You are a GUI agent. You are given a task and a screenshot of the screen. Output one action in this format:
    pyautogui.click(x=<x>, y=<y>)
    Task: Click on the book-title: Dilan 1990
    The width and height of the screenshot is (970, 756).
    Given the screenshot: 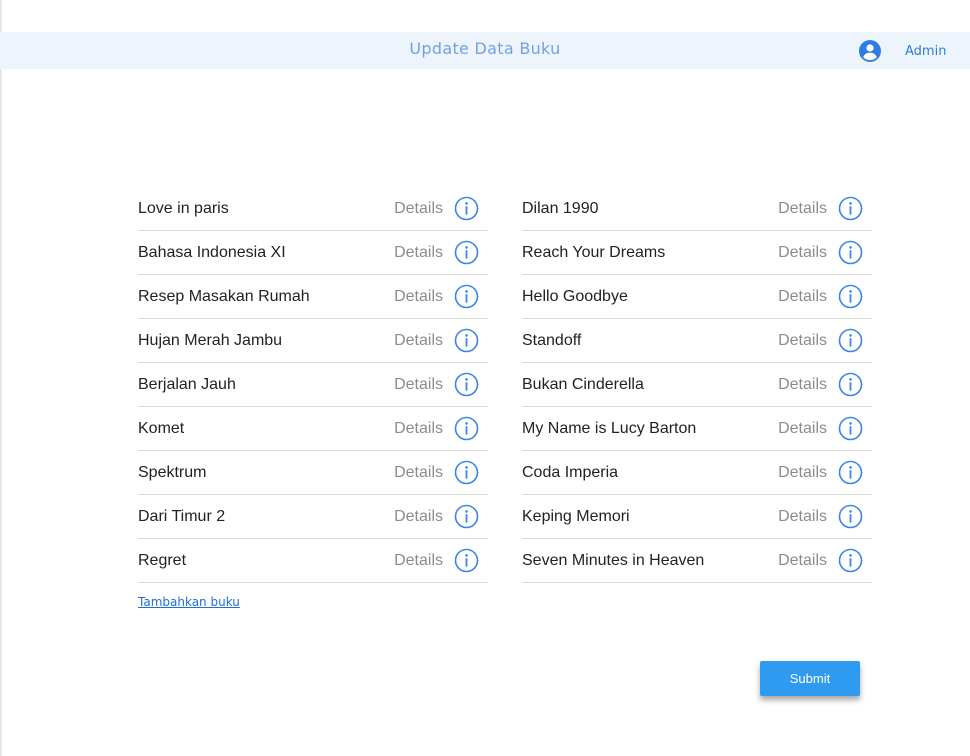 What is the action you would take?
    pyautogui.click(x=560, y=208)
    